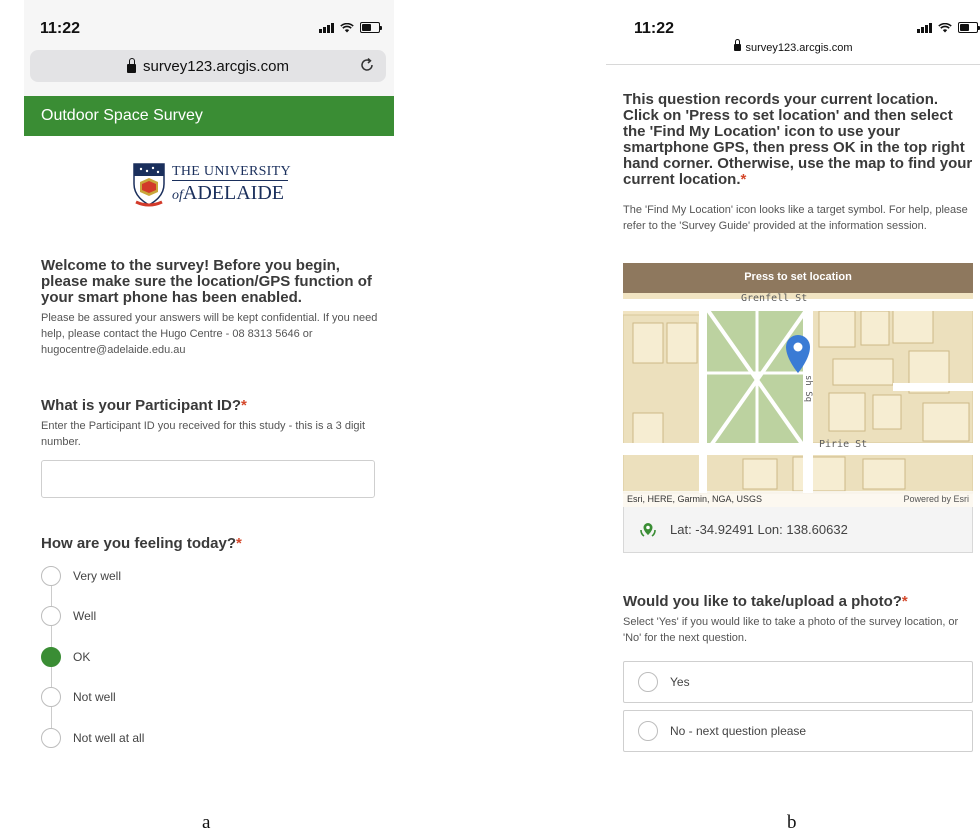 The width and height of the screenshot is (980, 834). Describe the element at coordinates (109, 738) in the screenshot. I see `radio-label: Not well at all` at that location.